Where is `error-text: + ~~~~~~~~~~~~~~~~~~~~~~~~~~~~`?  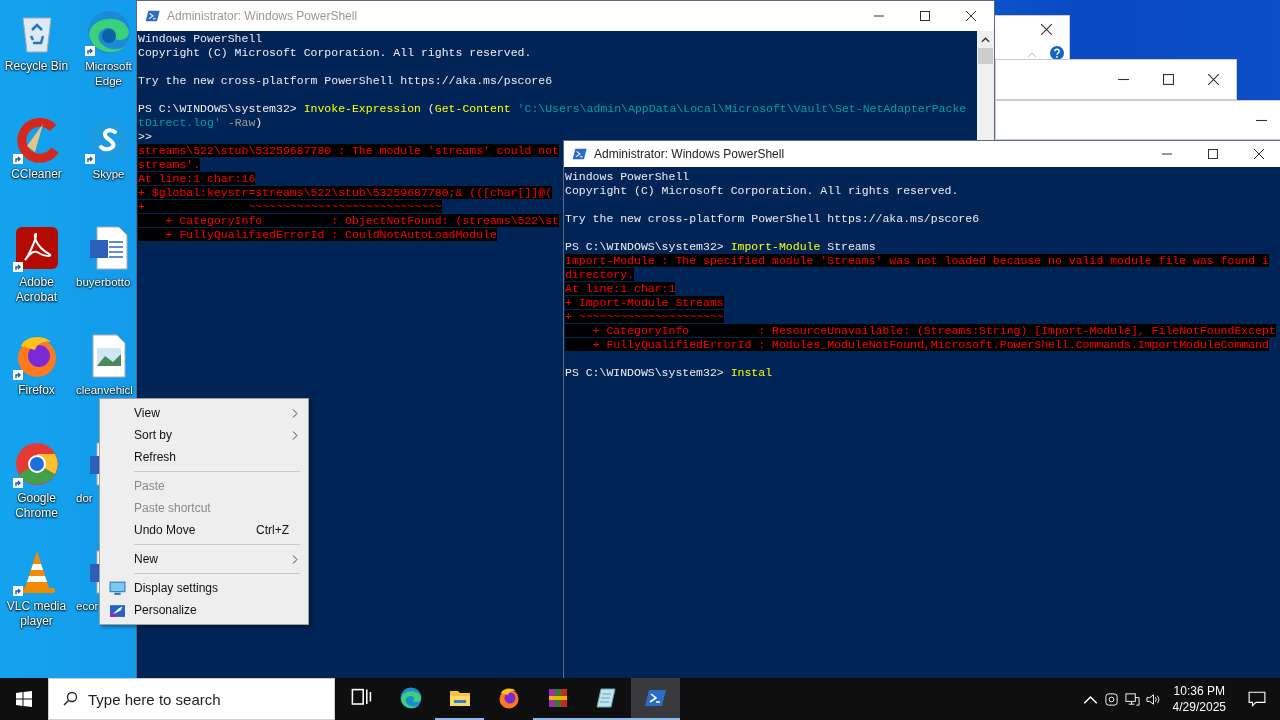
error-text: + ~~~~~~~~~~~~~~~~~~~~~~~~~~~~ is located at coordinates (290, 206).